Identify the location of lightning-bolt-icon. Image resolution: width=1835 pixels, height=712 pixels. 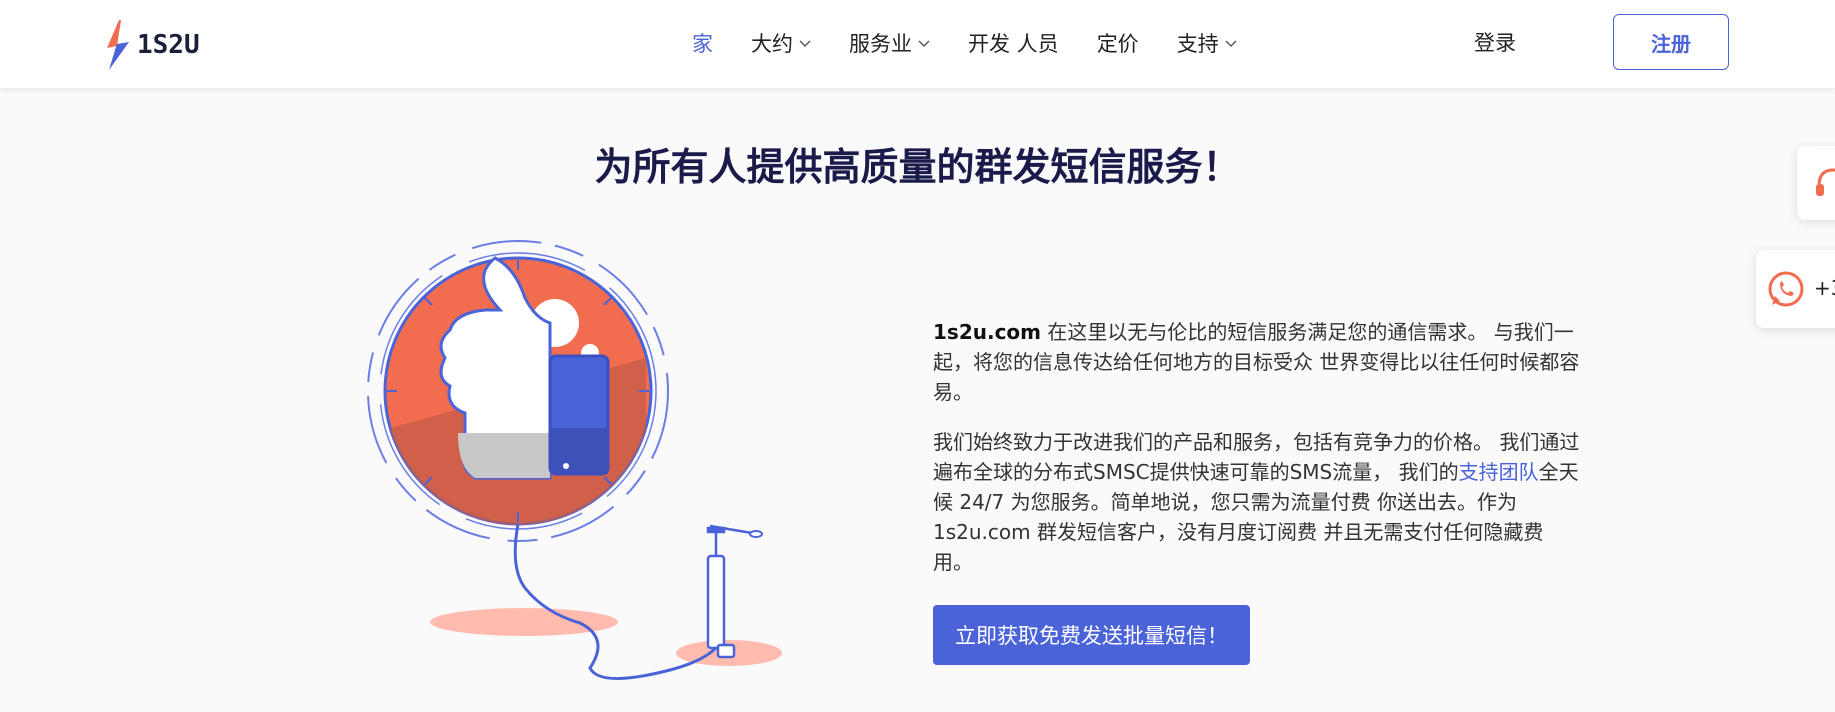
(118, 45).